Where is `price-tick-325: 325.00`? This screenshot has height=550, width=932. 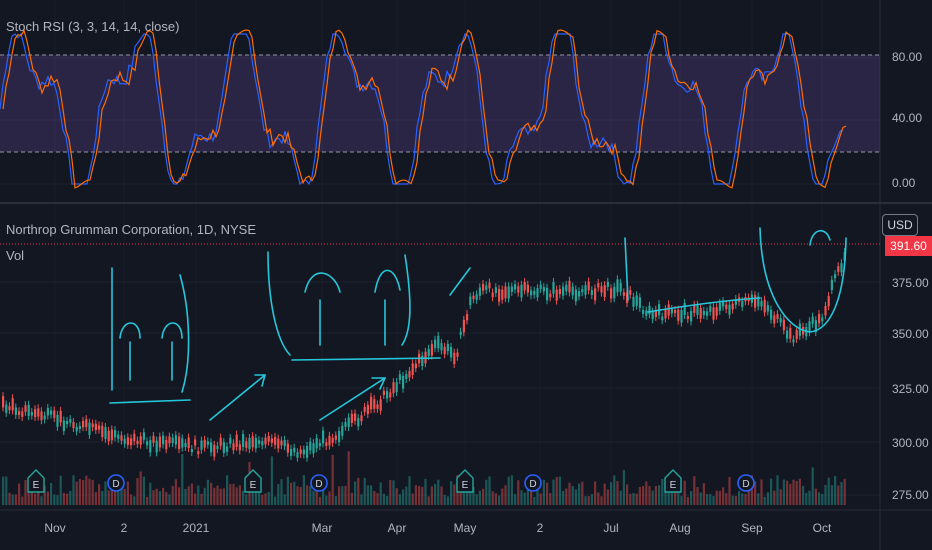
price-tick-325: 325.00 is located at coordinates (910, 389).